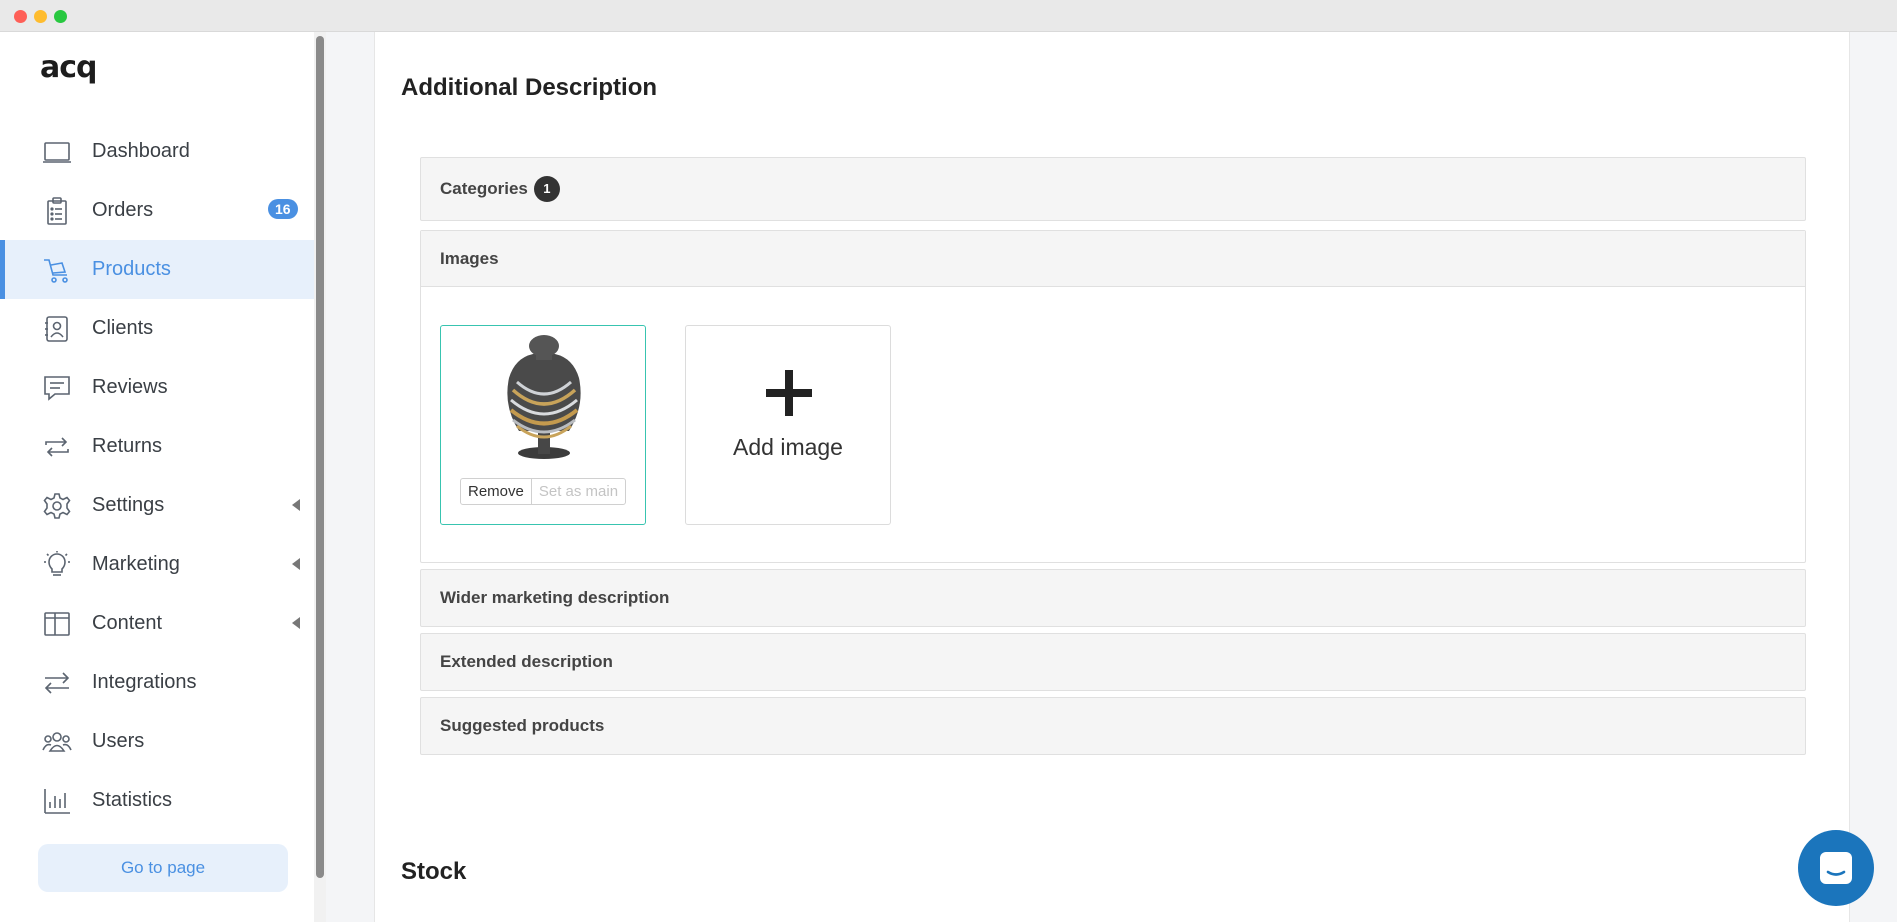 Image resolution: width=1897 pixels, height=922 pixels. Describe the element at coordinates (163, 868) in the screenshot. I see `go-to-page-button: Go to page` at that location.